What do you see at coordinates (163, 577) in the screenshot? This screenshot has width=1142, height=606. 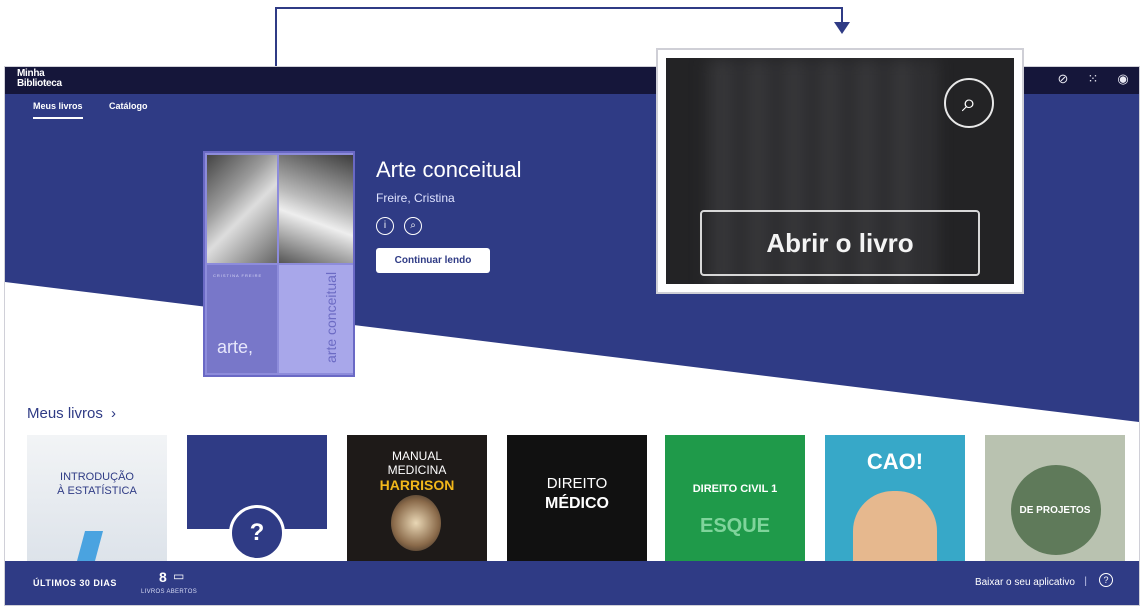 I see `books-count: 8` at bounding box center [163, 577].